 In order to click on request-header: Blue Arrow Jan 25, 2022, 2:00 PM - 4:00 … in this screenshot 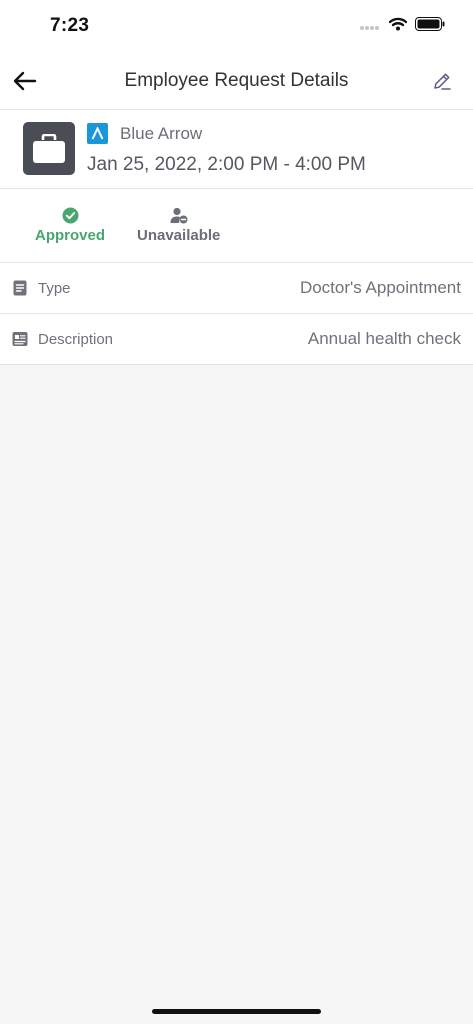, I will do `click(236, 149)`.